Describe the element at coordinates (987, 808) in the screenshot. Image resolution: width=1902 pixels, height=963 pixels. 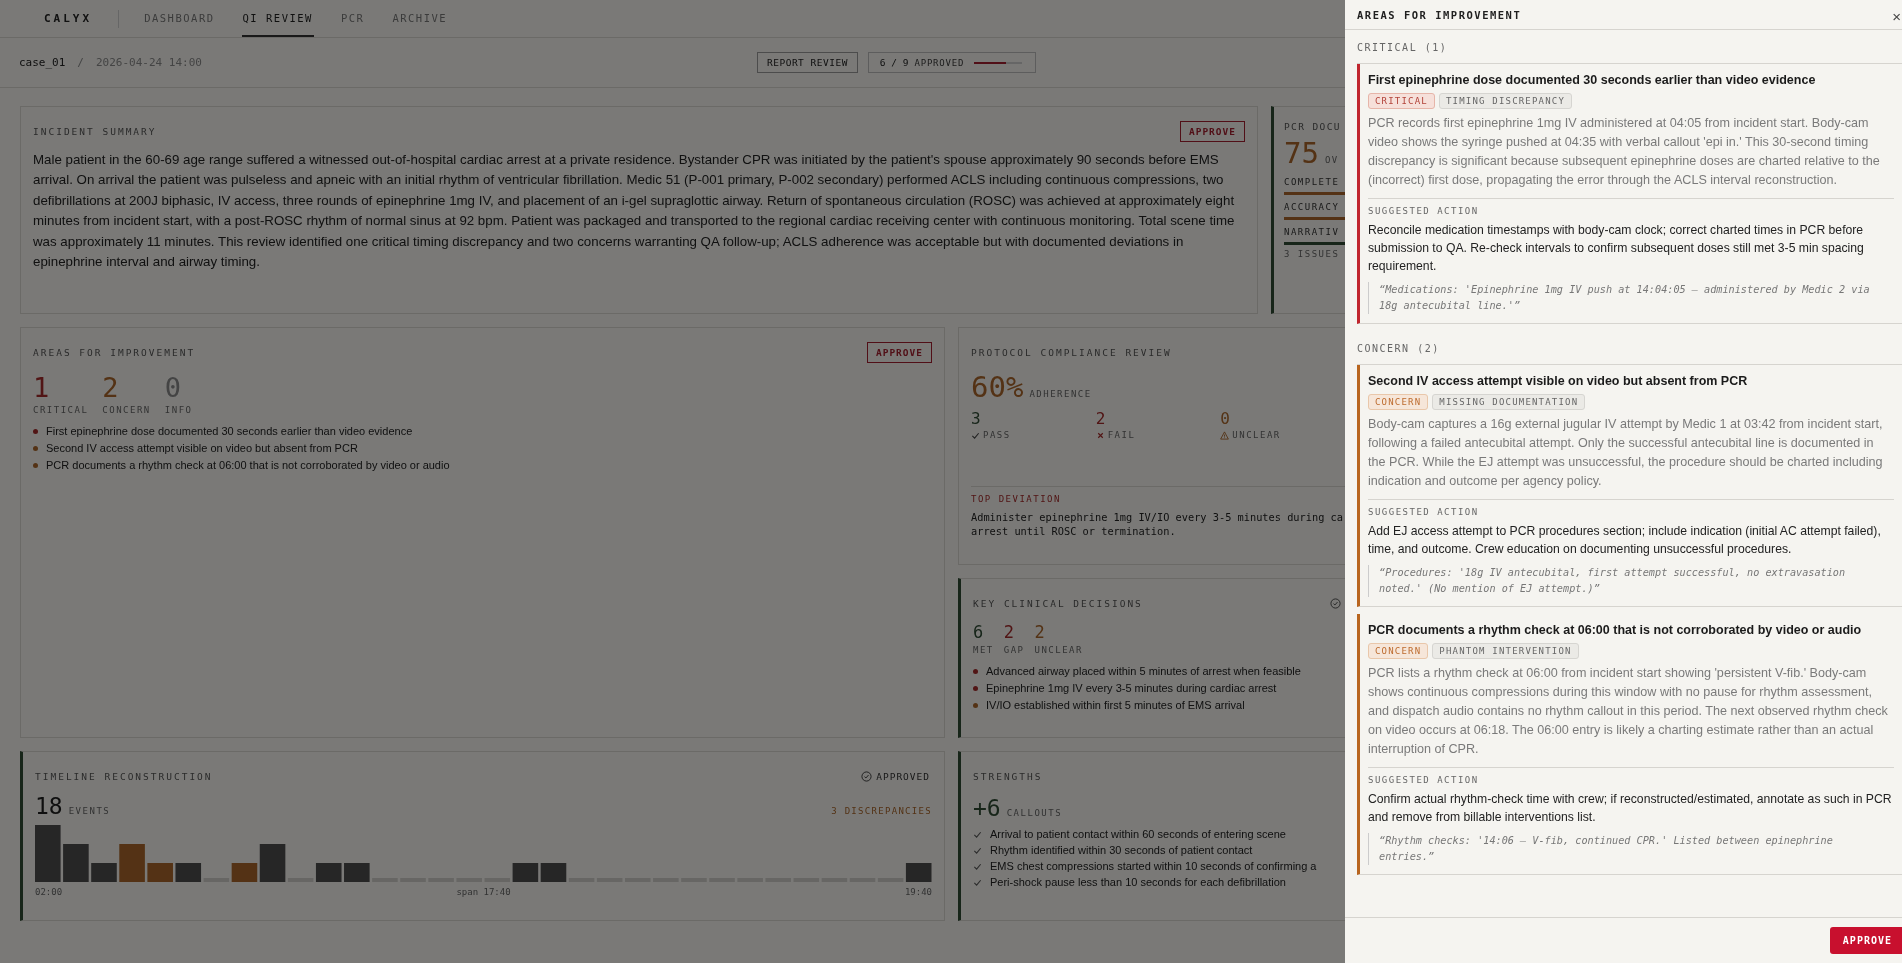
I see `callout-count: +6` at that location.